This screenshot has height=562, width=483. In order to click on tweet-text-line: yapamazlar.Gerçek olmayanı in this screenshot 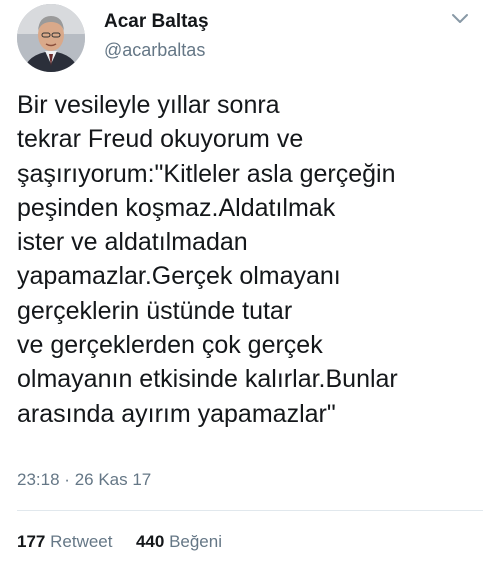, I will do `click(179, 276)`.